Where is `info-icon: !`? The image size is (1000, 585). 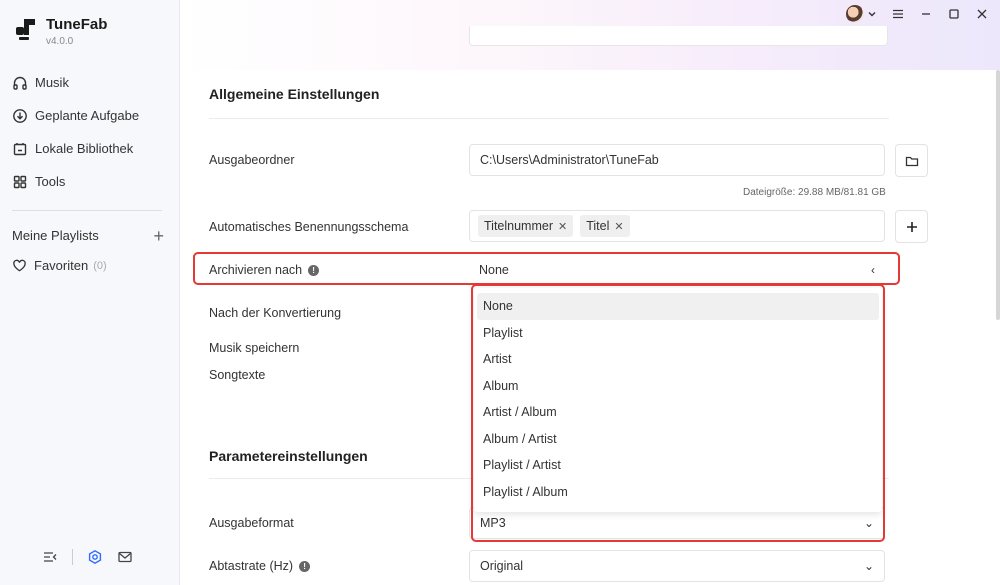
info-icon: ! is located at coordinates (305, 566).